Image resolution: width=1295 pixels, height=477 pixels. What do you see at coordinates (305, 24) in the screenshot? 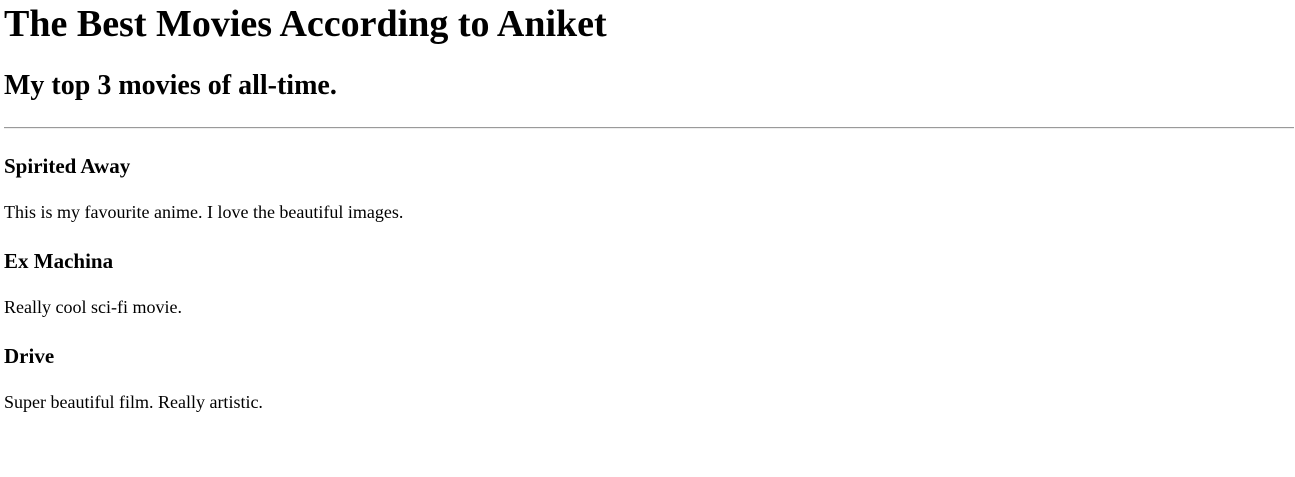
I see `page-title: The Best Movies According to Aniket` at bounding box center [305, 24].